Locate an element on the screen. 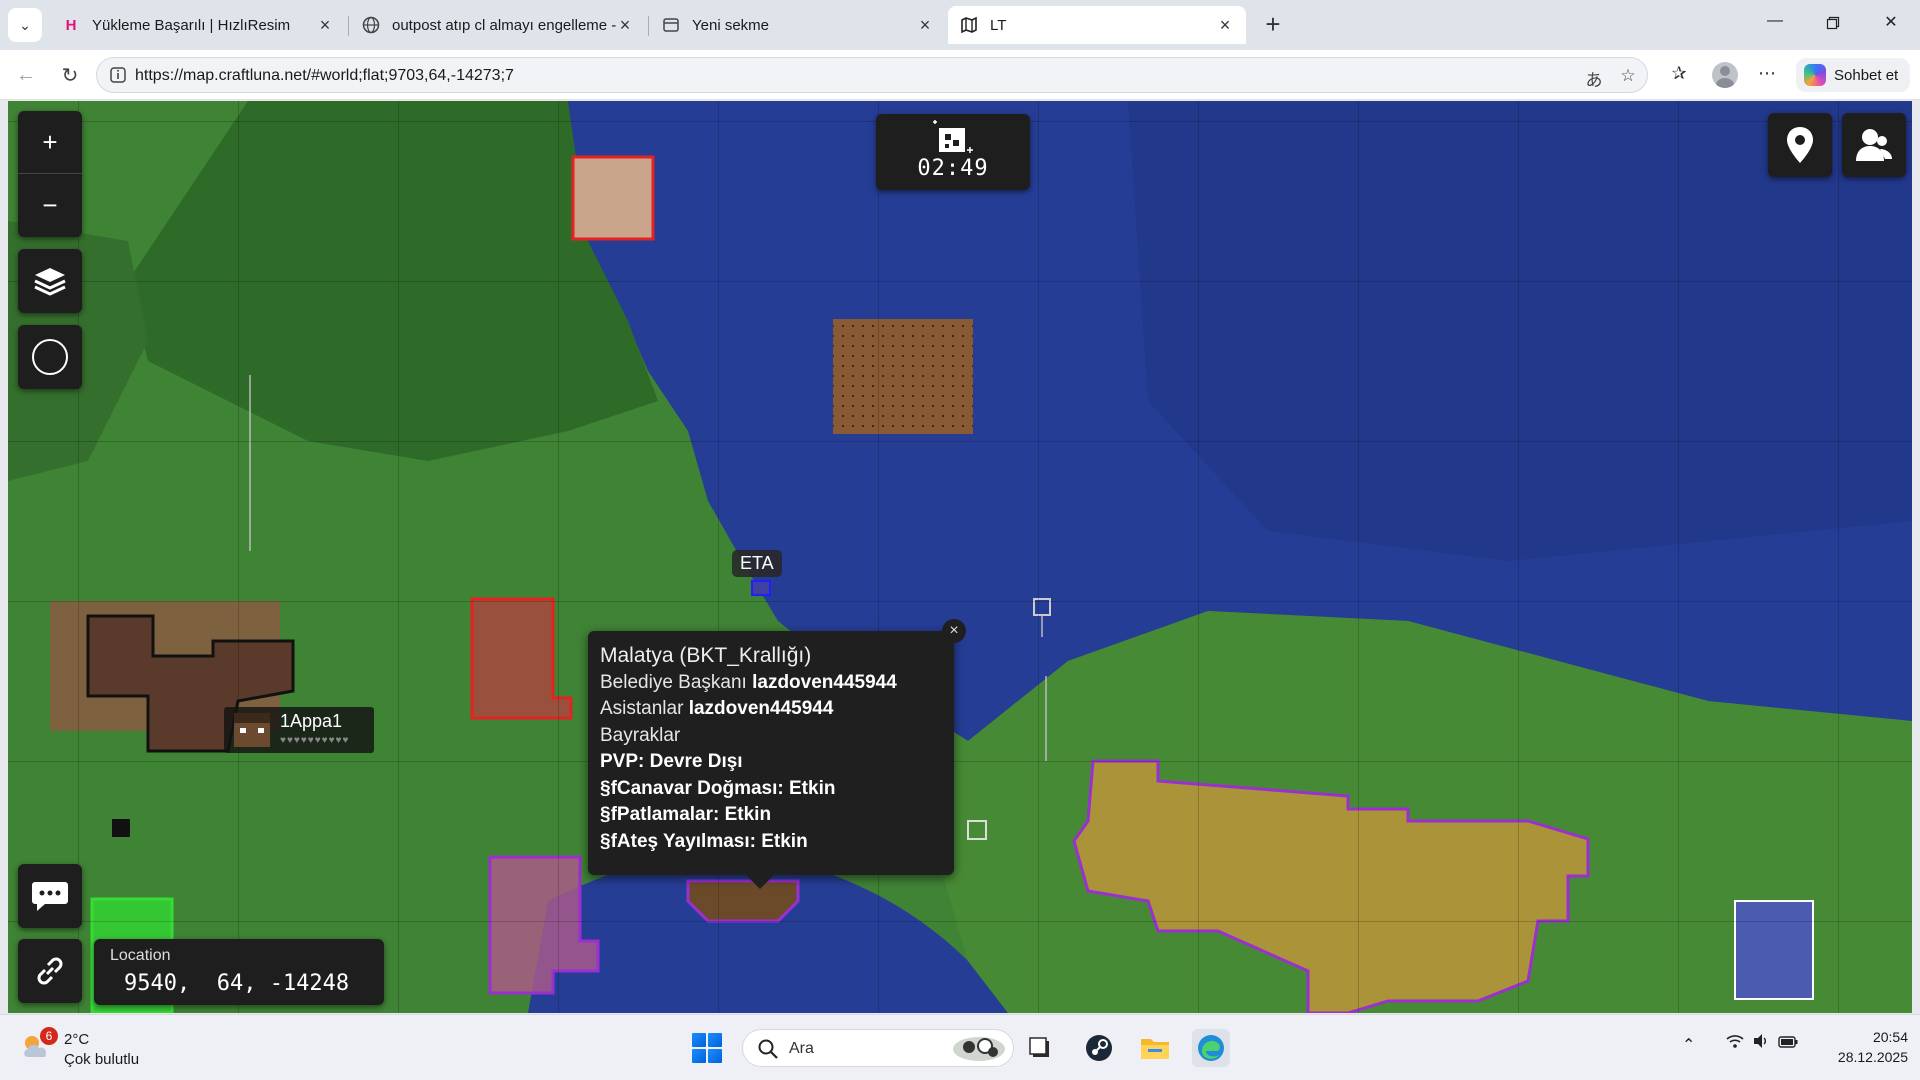 This screenshot has width=1920, height=1080. mayor-line: Belediye Başkanı lazdoven445944 is located at coordinates (771, 683).